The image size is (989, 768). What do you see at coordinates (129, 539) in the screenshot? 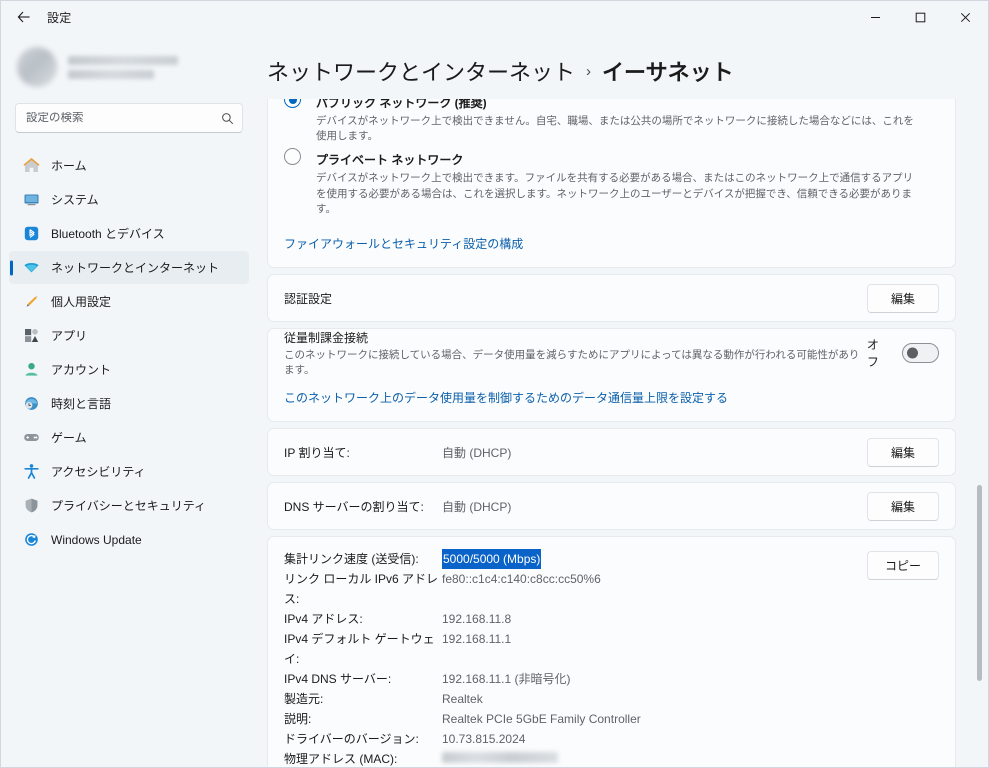
I see `sidebar-item-windows-update: Windows Update` at bounding box center [129, 539].